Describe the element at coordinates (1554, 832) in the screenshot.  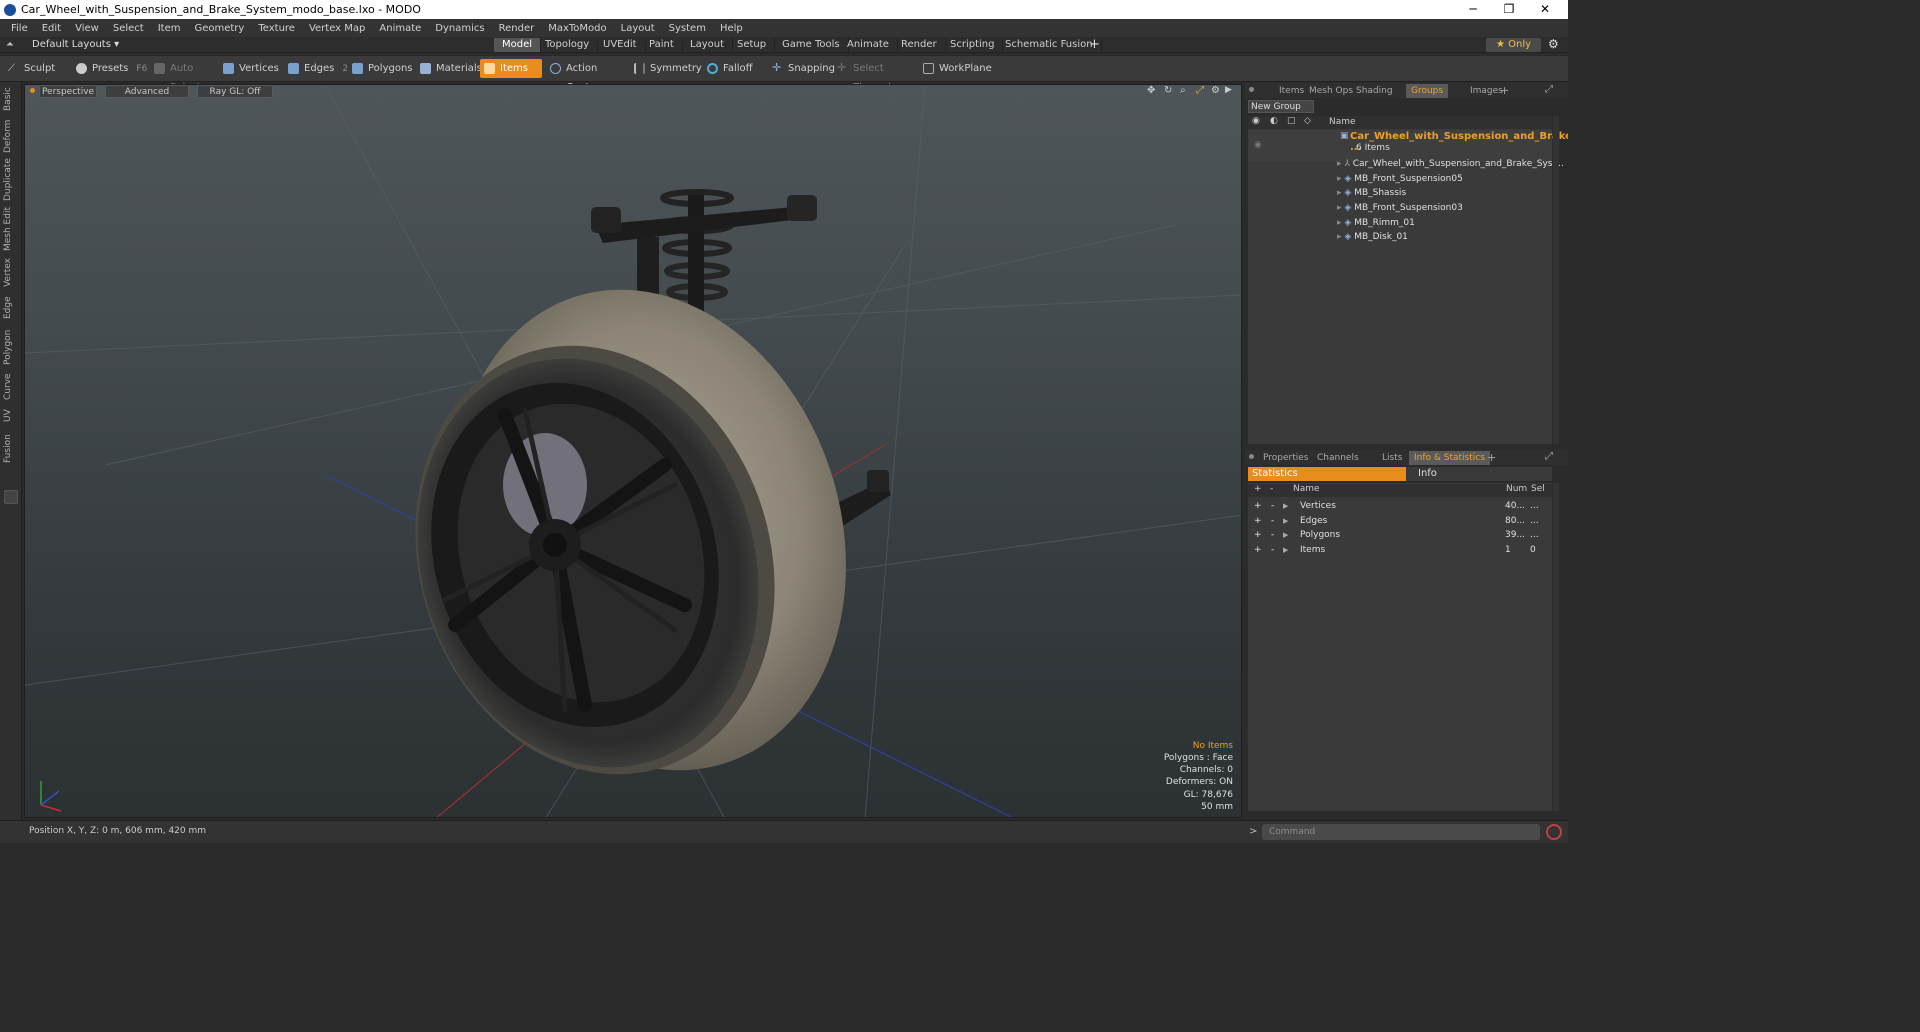
I see `record-icon` at that location.